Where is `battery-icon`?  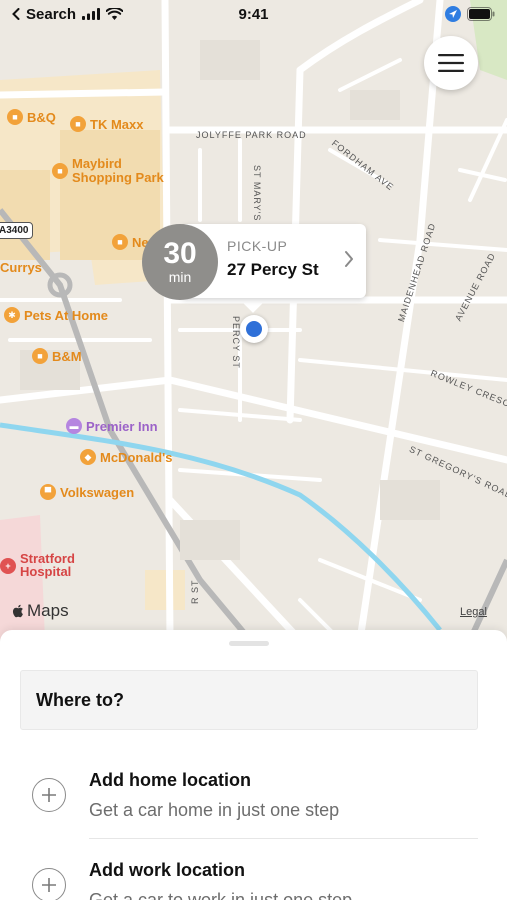
battery-icon is located at coordinates (481, 14).